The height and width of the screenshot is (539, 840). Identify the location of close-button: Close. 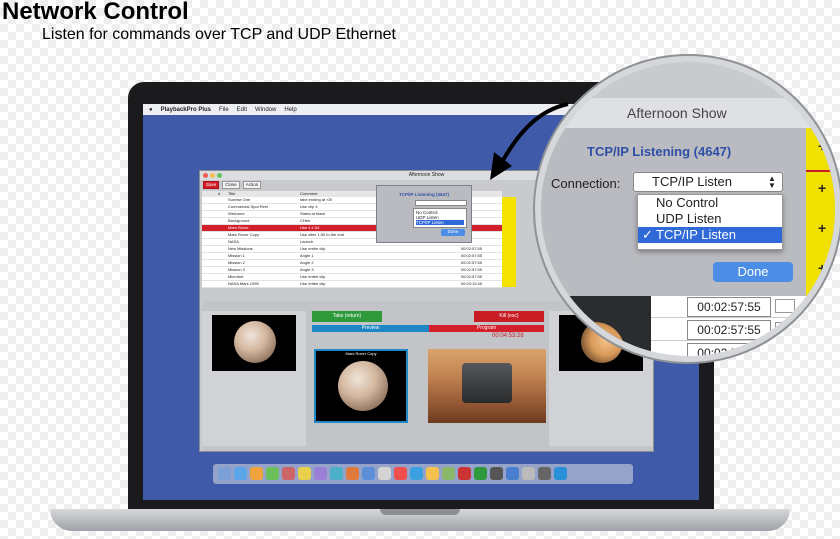
(231, 184).